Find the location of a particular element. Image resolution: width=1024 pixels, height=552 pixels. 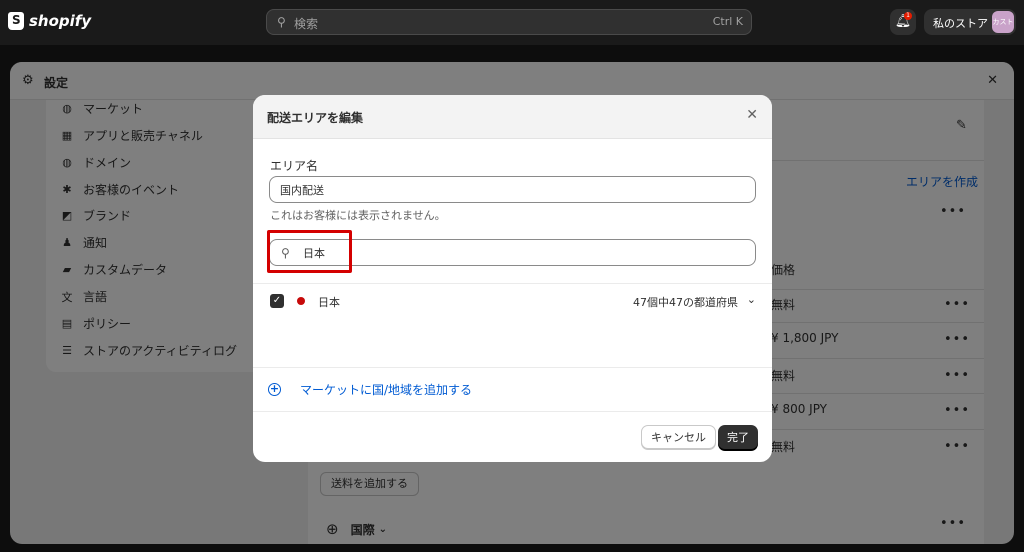

shopify-logo: shopify is located at coordinates (49, 21).